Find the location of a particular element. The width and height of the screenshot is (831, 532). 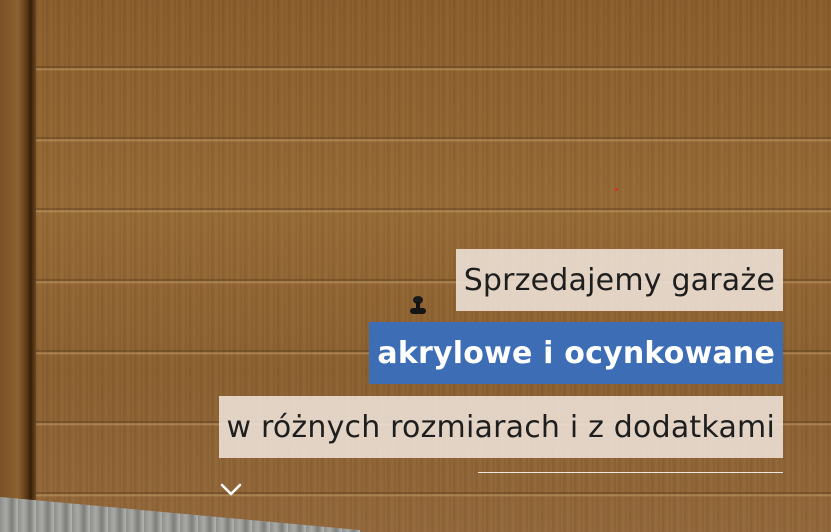

scroll-down-button is located at coordinates (231, 491).